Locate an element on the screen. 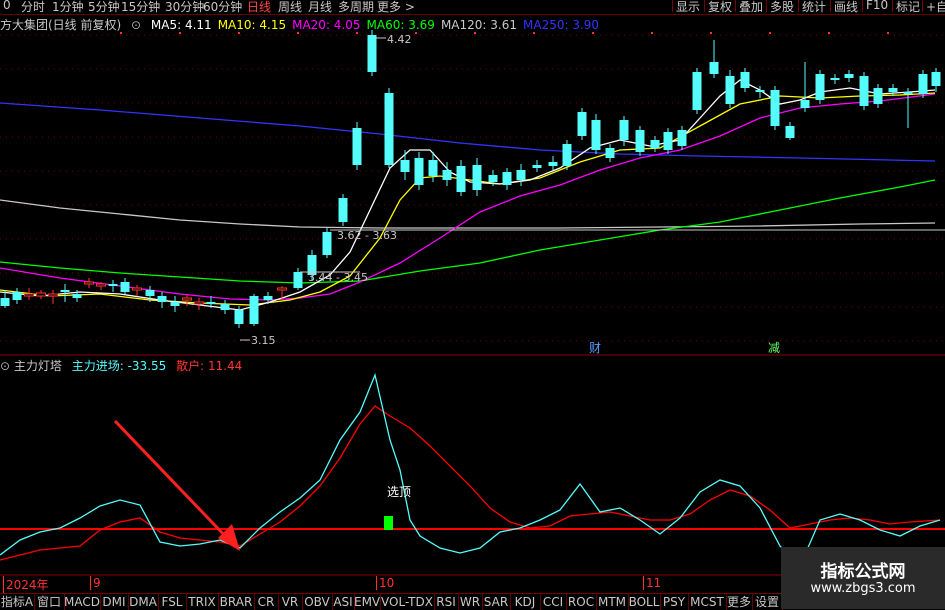 Image resolution: width=945 pixels, height=610 pixels. indicator-tab-15: WR is located at coordinates (470, 602).